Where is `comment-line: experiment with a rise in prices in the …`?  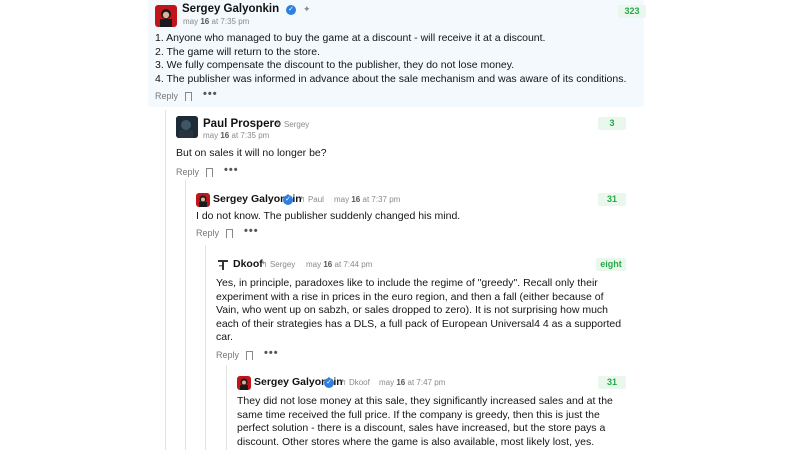
comment-line: experiment with a rise in prices in the … is located at coordinates (410, 296).